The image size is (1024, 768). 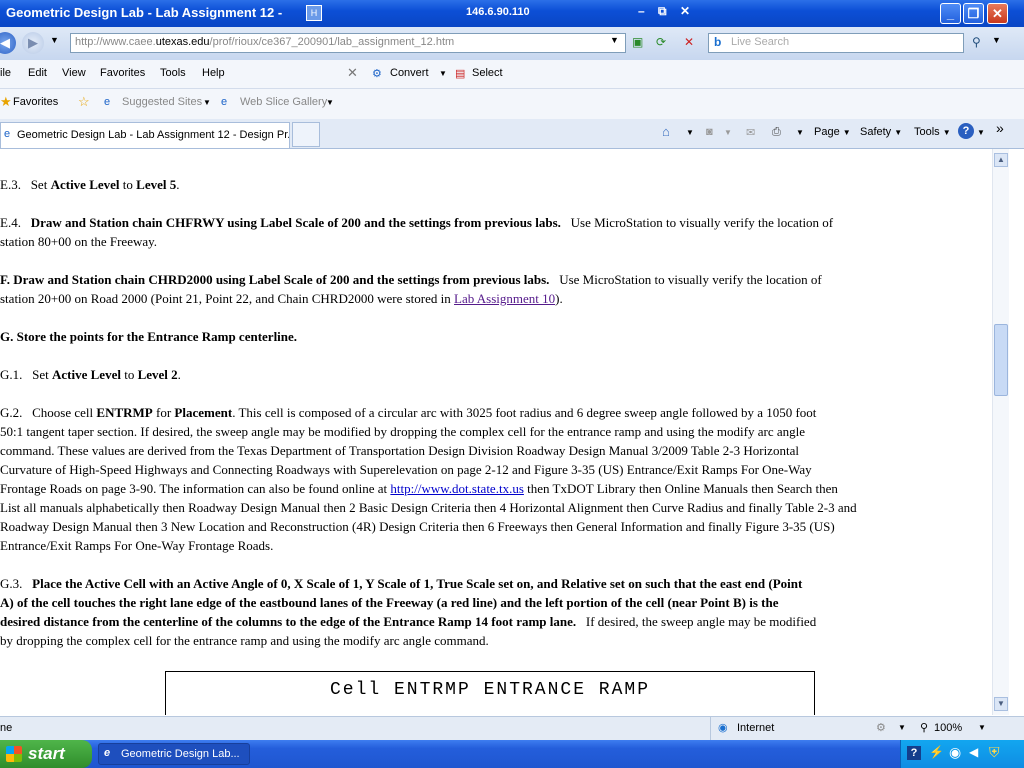 I want to click on print-dropdown-icon: ▼, so click(x=800, y=132).